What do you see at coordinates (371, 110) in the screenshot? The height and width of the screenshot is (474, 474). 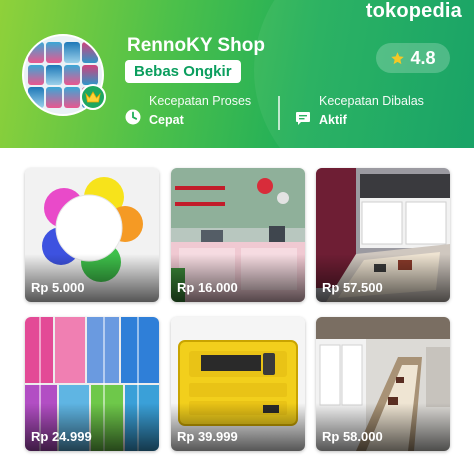 I see `reply-speed: Kecepatan Dibalas Aktif` at bounding box center [371, 110].